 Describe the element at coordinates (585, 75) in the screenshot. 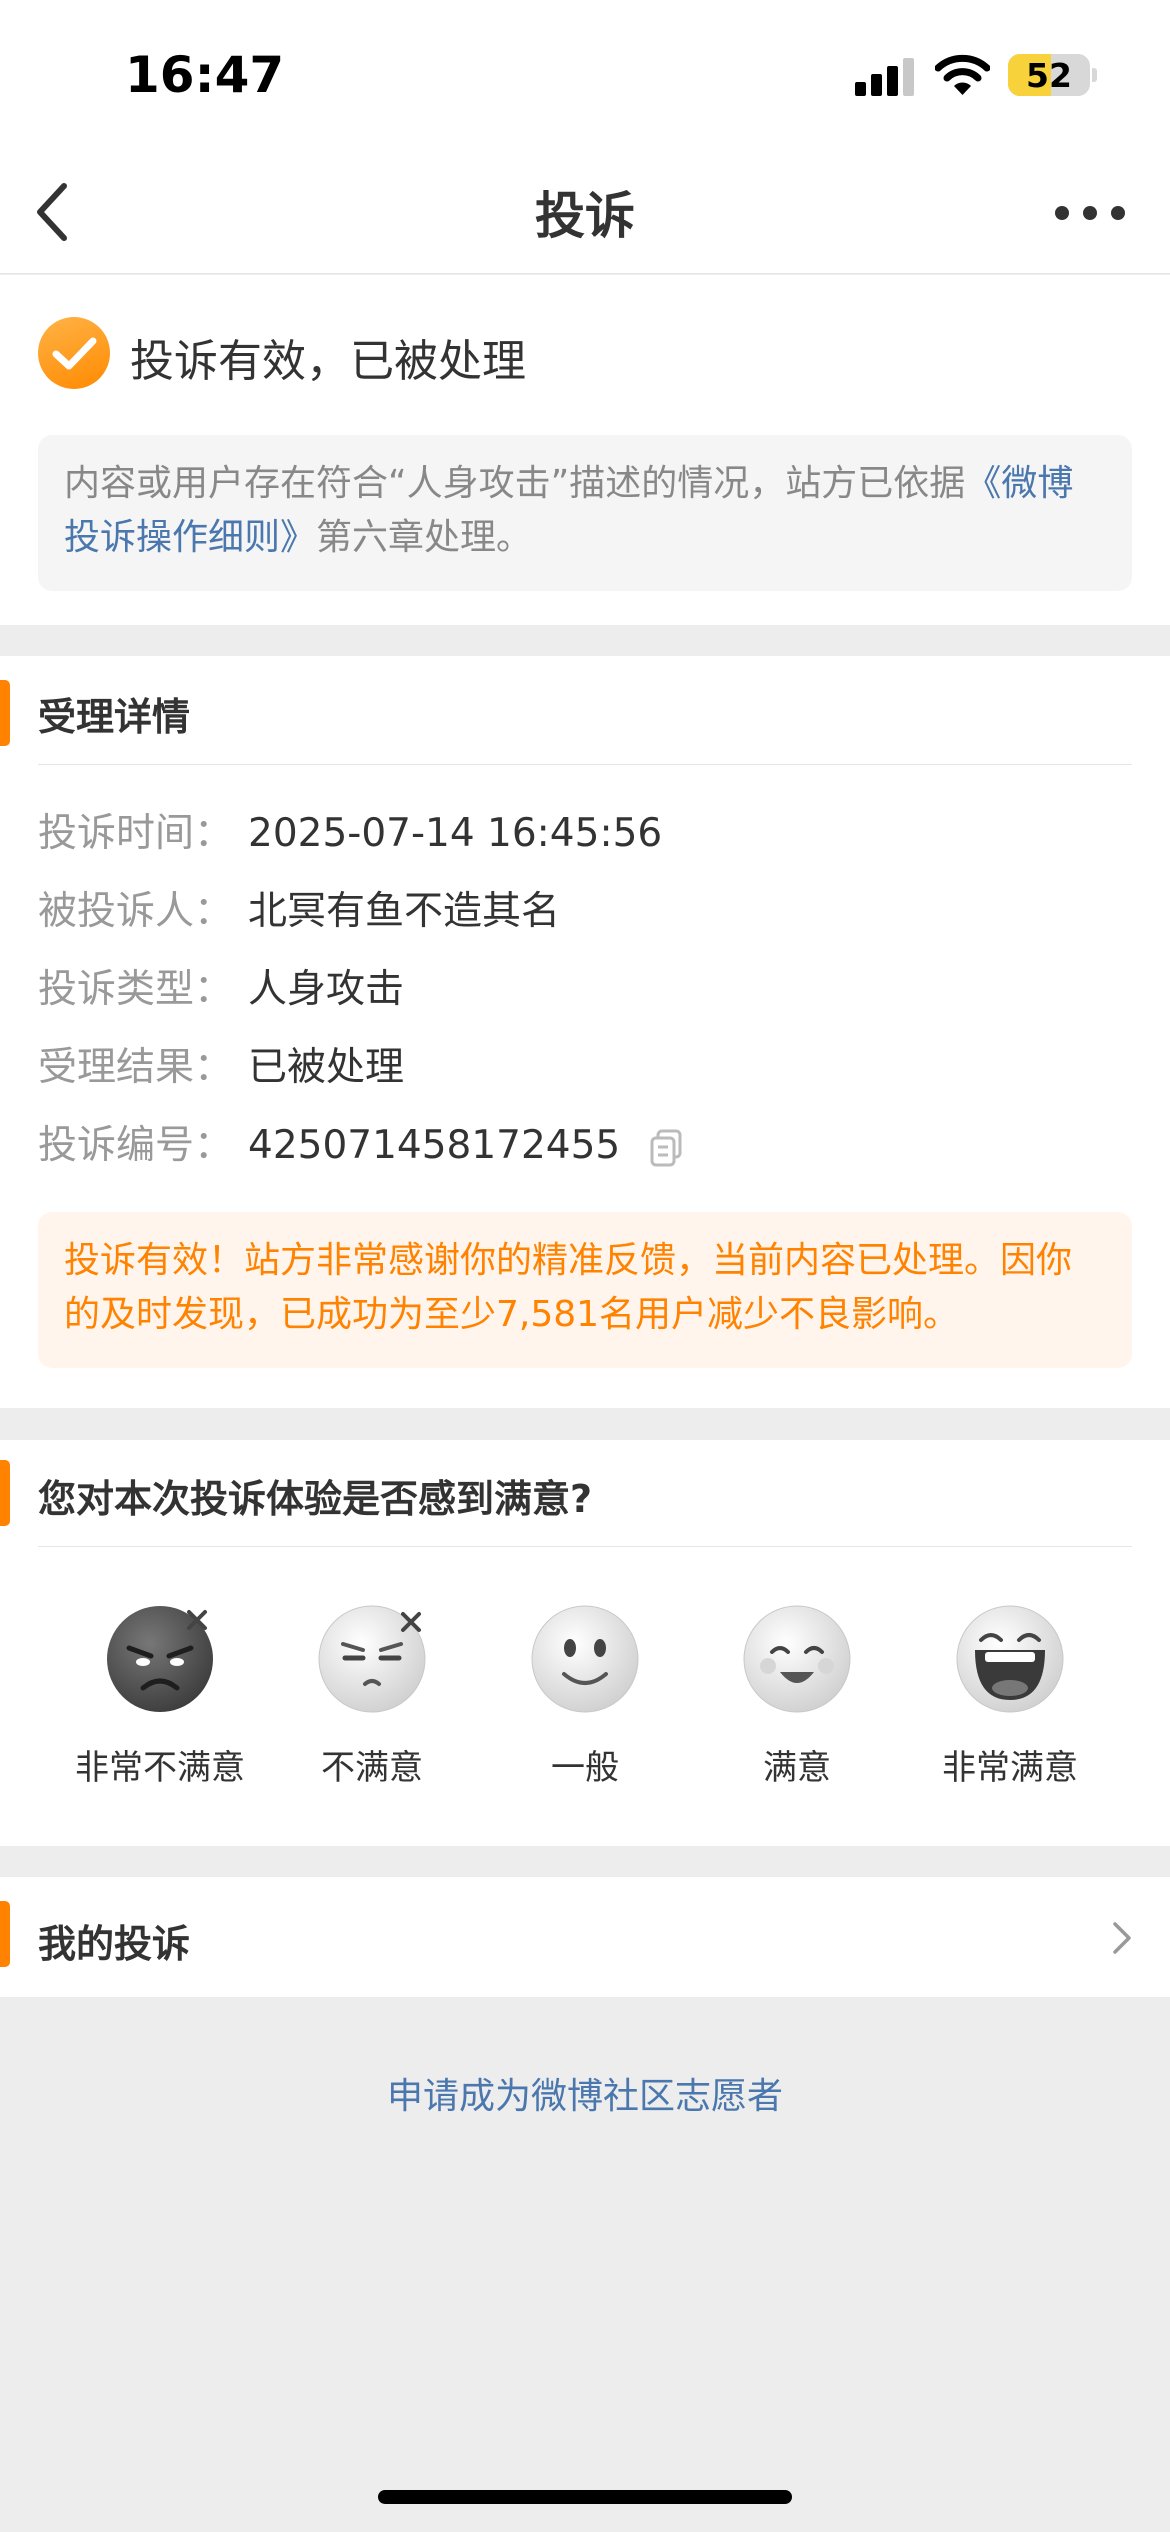

I see `status-bar: 16:47 52` at that location.